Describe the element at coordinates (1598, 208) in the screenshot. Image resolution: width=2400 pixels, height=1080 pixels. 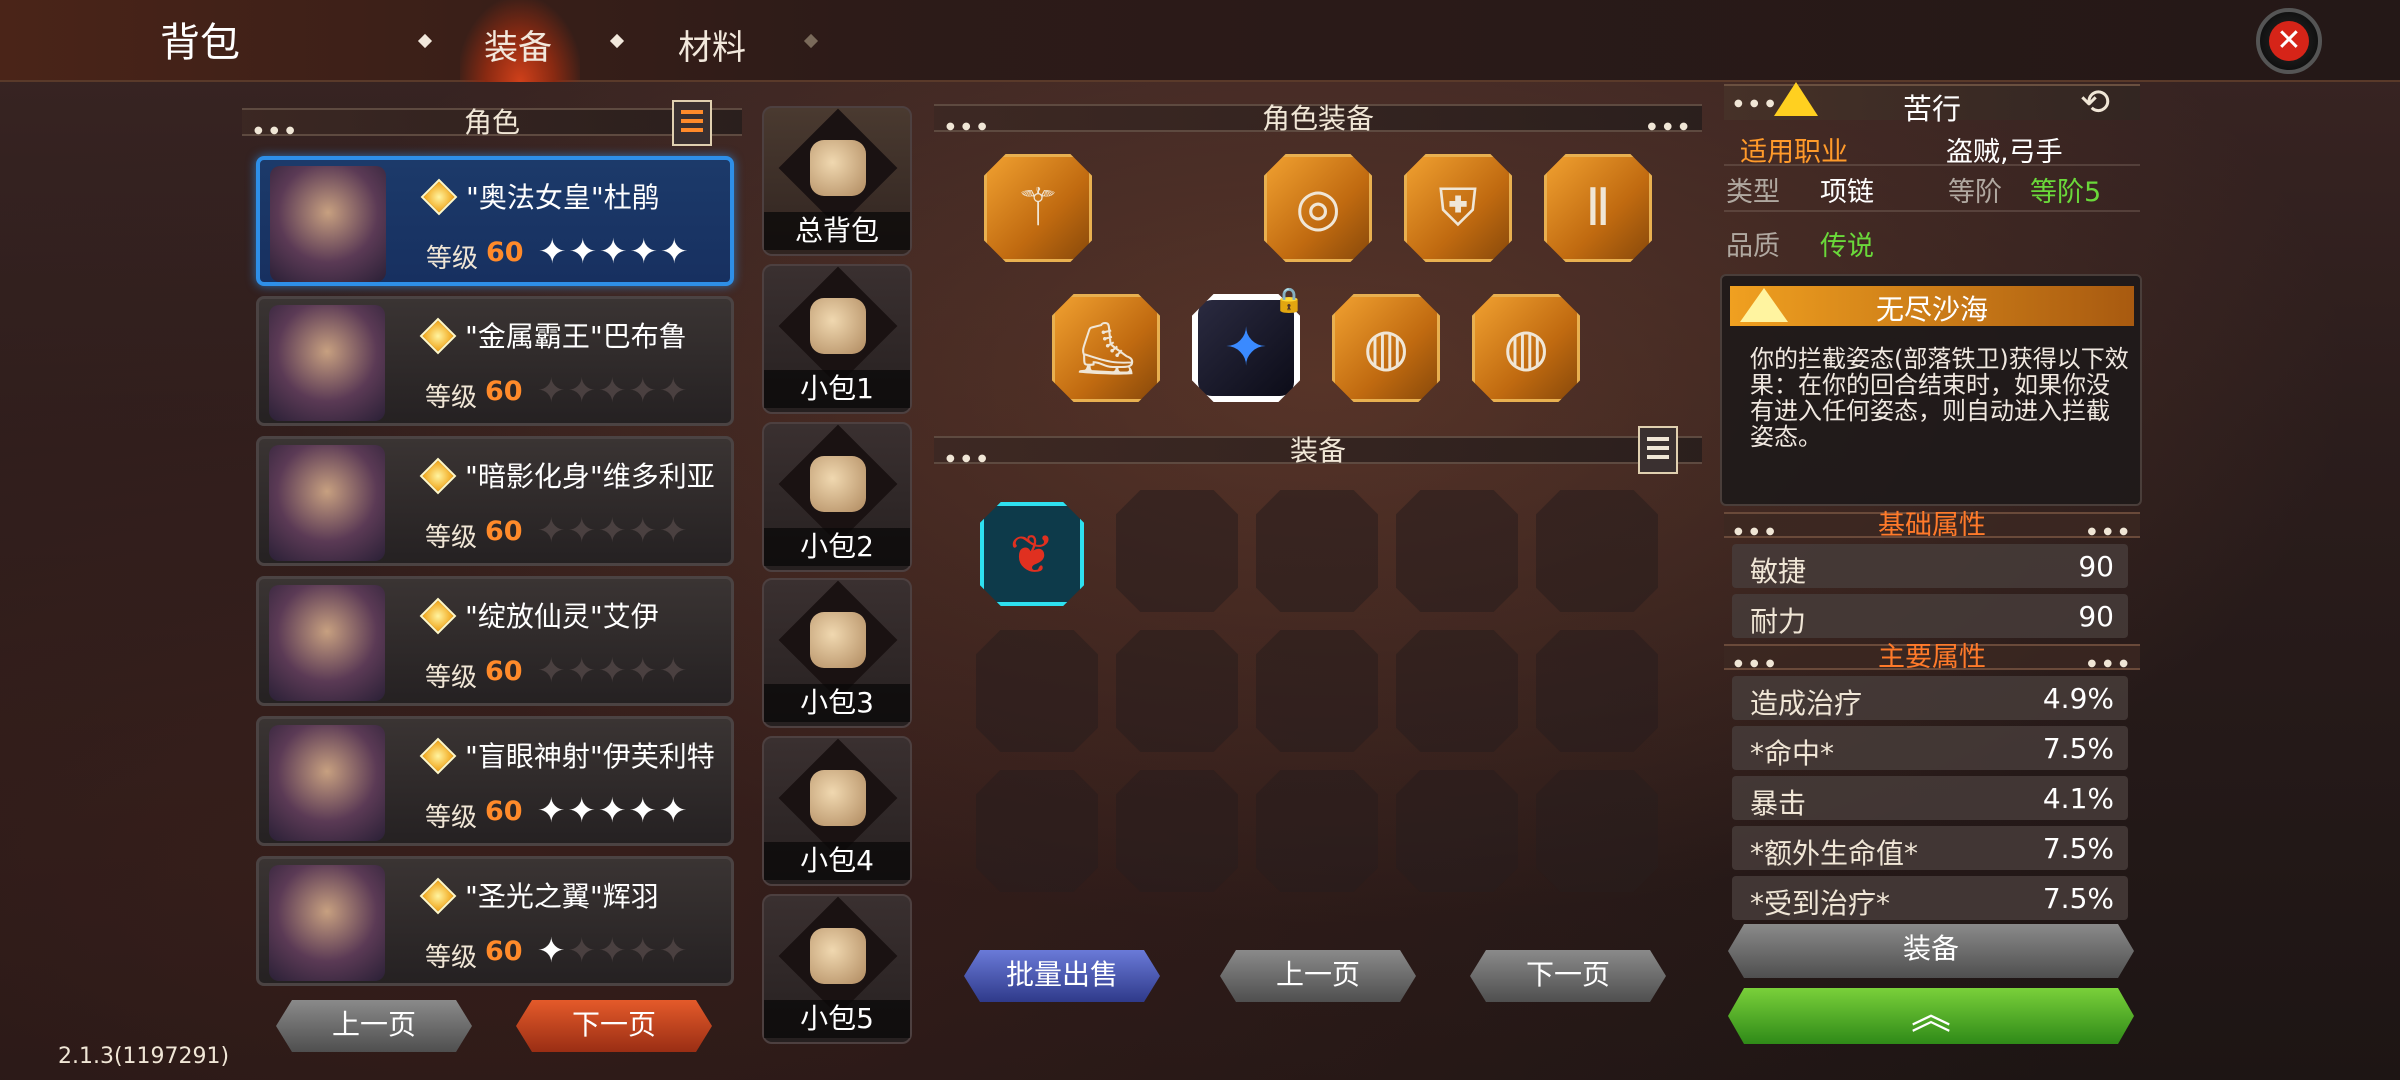
I see `equipment-slot: Ⅱ` at that location.